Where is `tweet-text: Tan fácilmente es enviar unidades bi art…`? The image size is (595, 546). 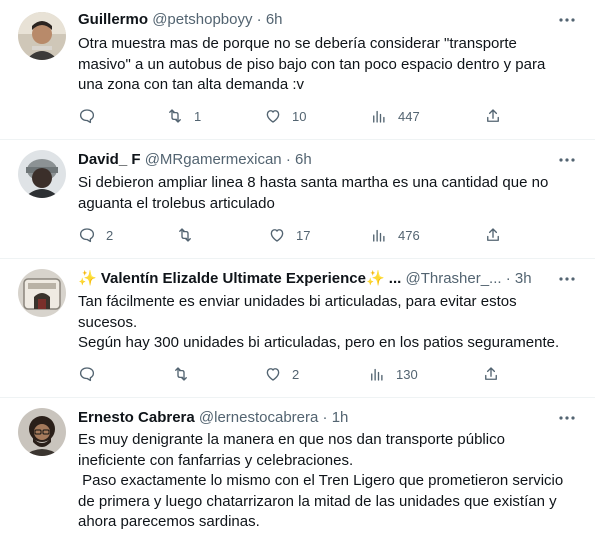 tweet-text: Tan fácilmente es enviar unidades bi art… is located at coordinates (328, 323).